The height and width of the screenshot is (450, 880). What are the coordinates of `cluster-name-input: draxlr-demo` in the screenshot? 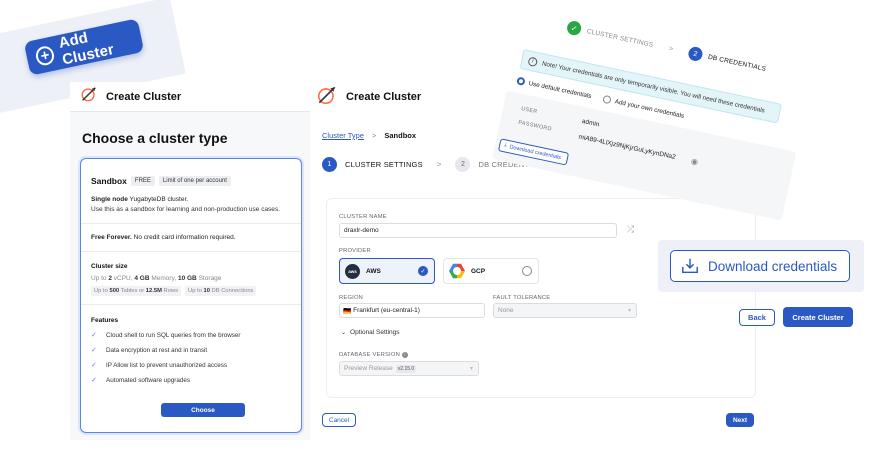 It's located at (478, 230).